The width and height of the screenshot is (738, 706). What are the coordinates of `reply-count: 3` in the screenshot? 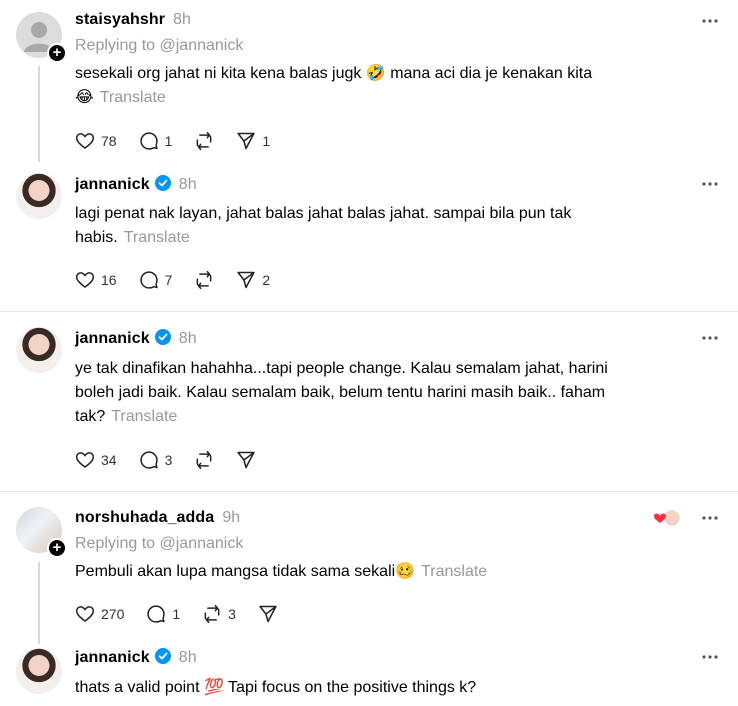 It's located at (168, 460).